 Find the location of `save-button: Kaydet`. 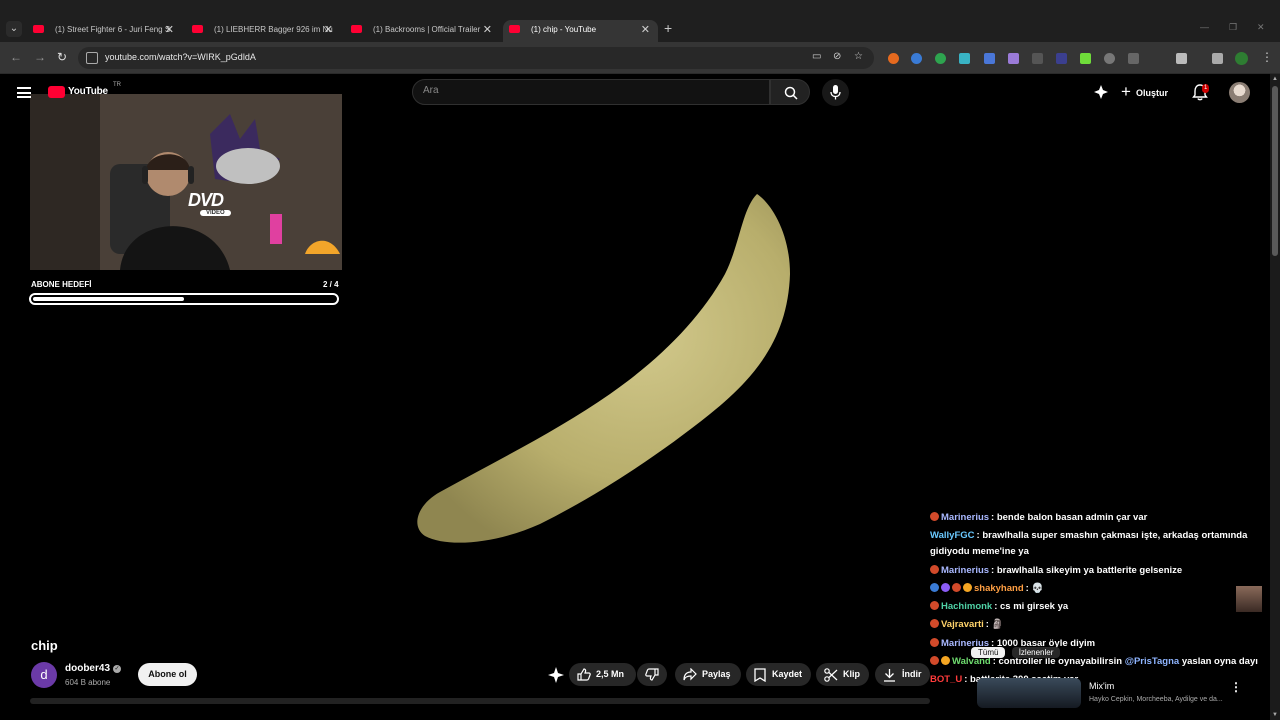

save-button: Kaydet is located at coordinates (778, 674).